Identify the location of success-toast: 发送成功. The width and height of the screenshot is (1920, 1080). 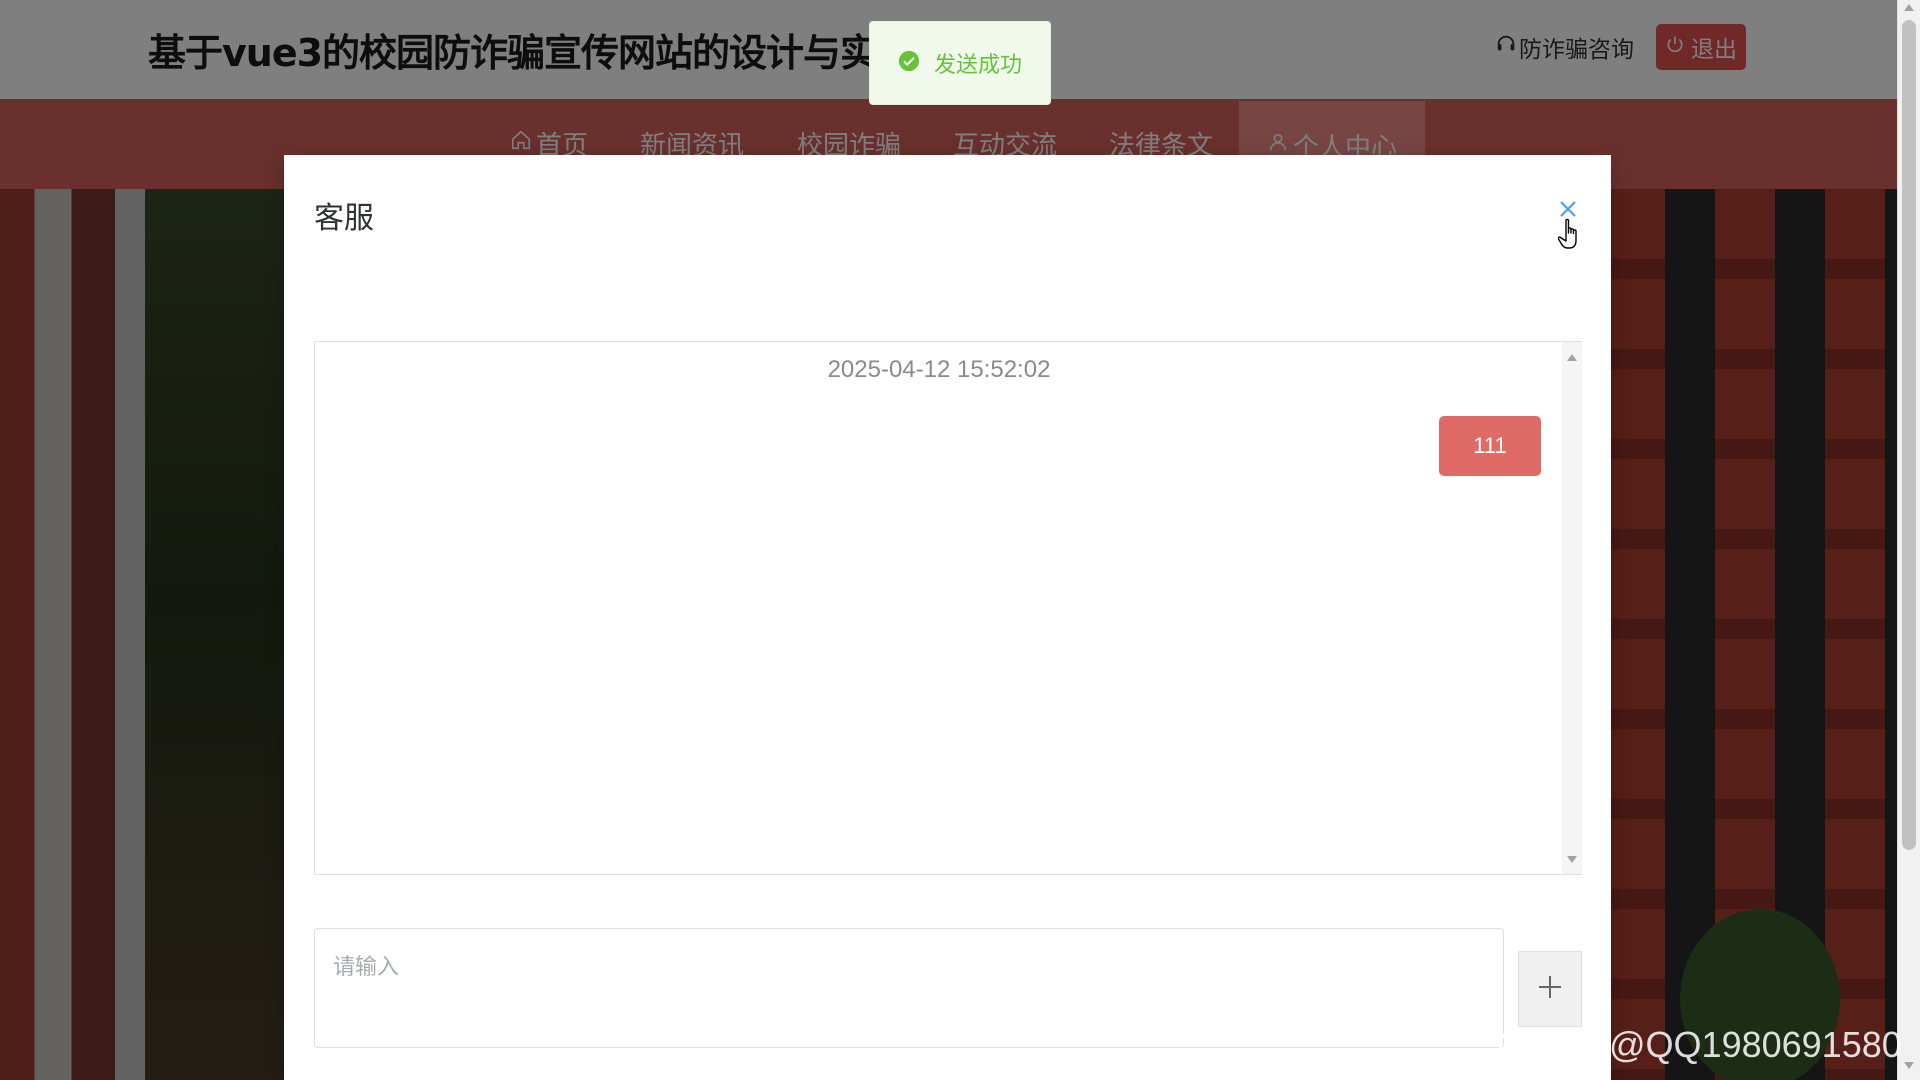
(960, 63).